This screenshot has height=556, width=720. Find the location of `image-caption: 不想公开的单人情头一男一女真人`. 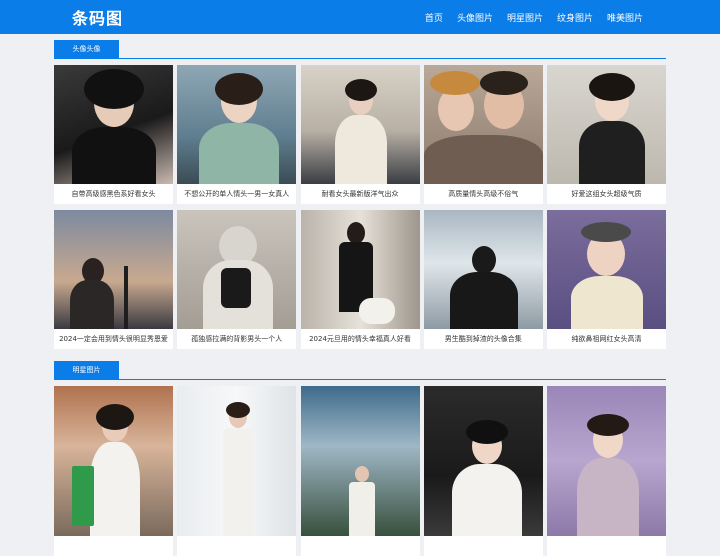

image-caption: 不想公开的单人情头一男一女真人 is located at coordinates (237, 194).